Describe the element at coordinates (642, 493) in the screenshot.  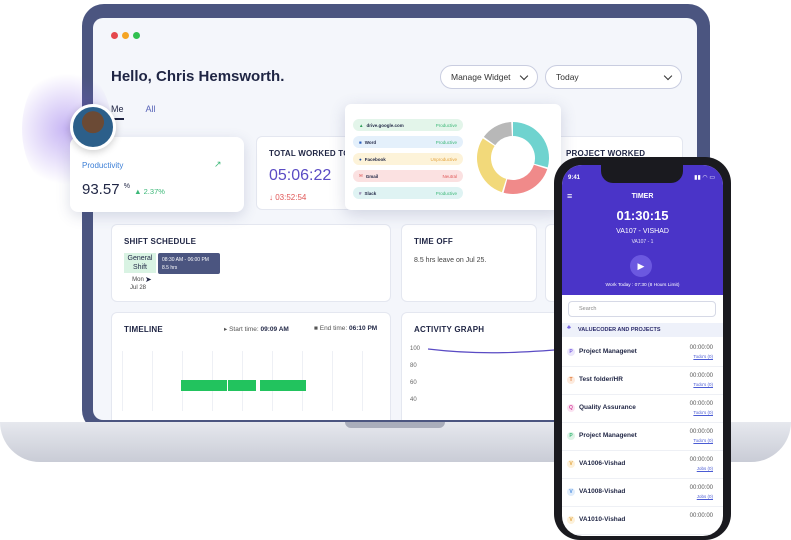
I see `project-row: V VA1008-Vishad 00:00:00 Jobs (0)` at that location.